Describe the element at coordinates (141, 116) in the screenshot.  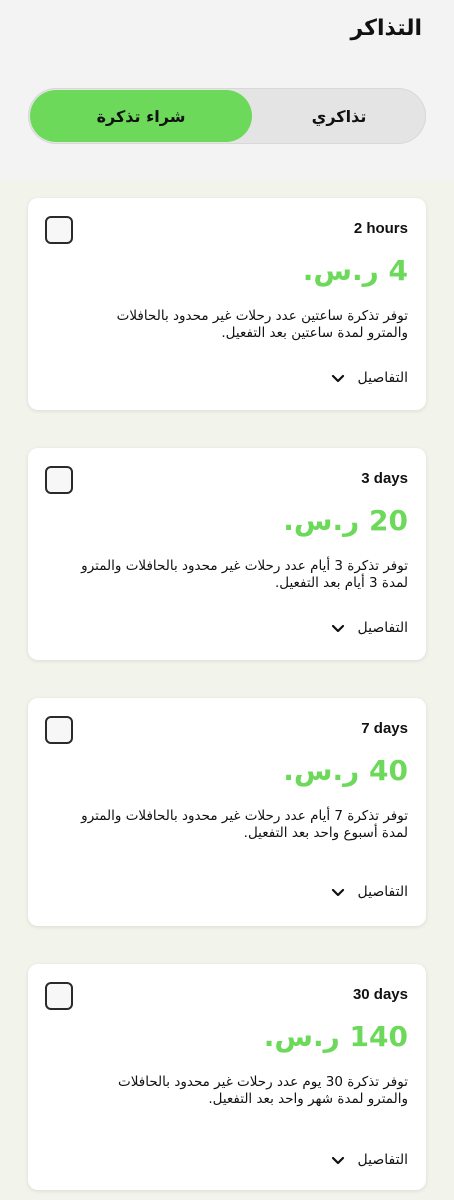
I see `tab-buy-ticket: شراء تذكرة` at that location.